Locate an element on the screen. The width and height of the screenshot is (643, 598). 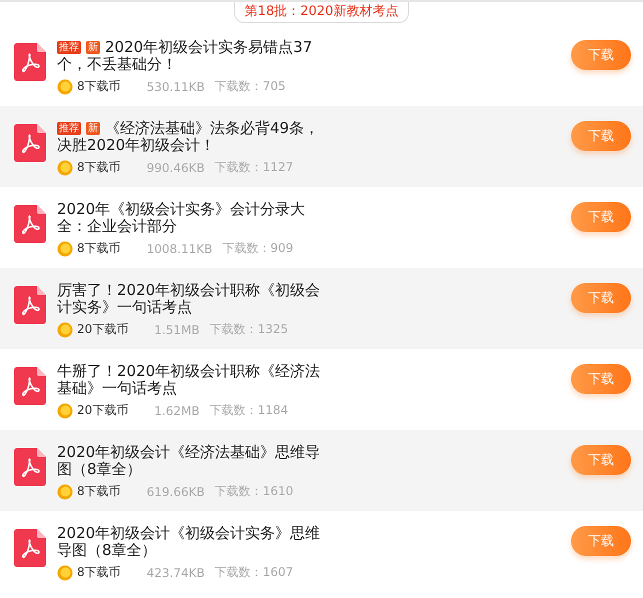
file-size: 1.62MB is located at coordinates (177, 411).